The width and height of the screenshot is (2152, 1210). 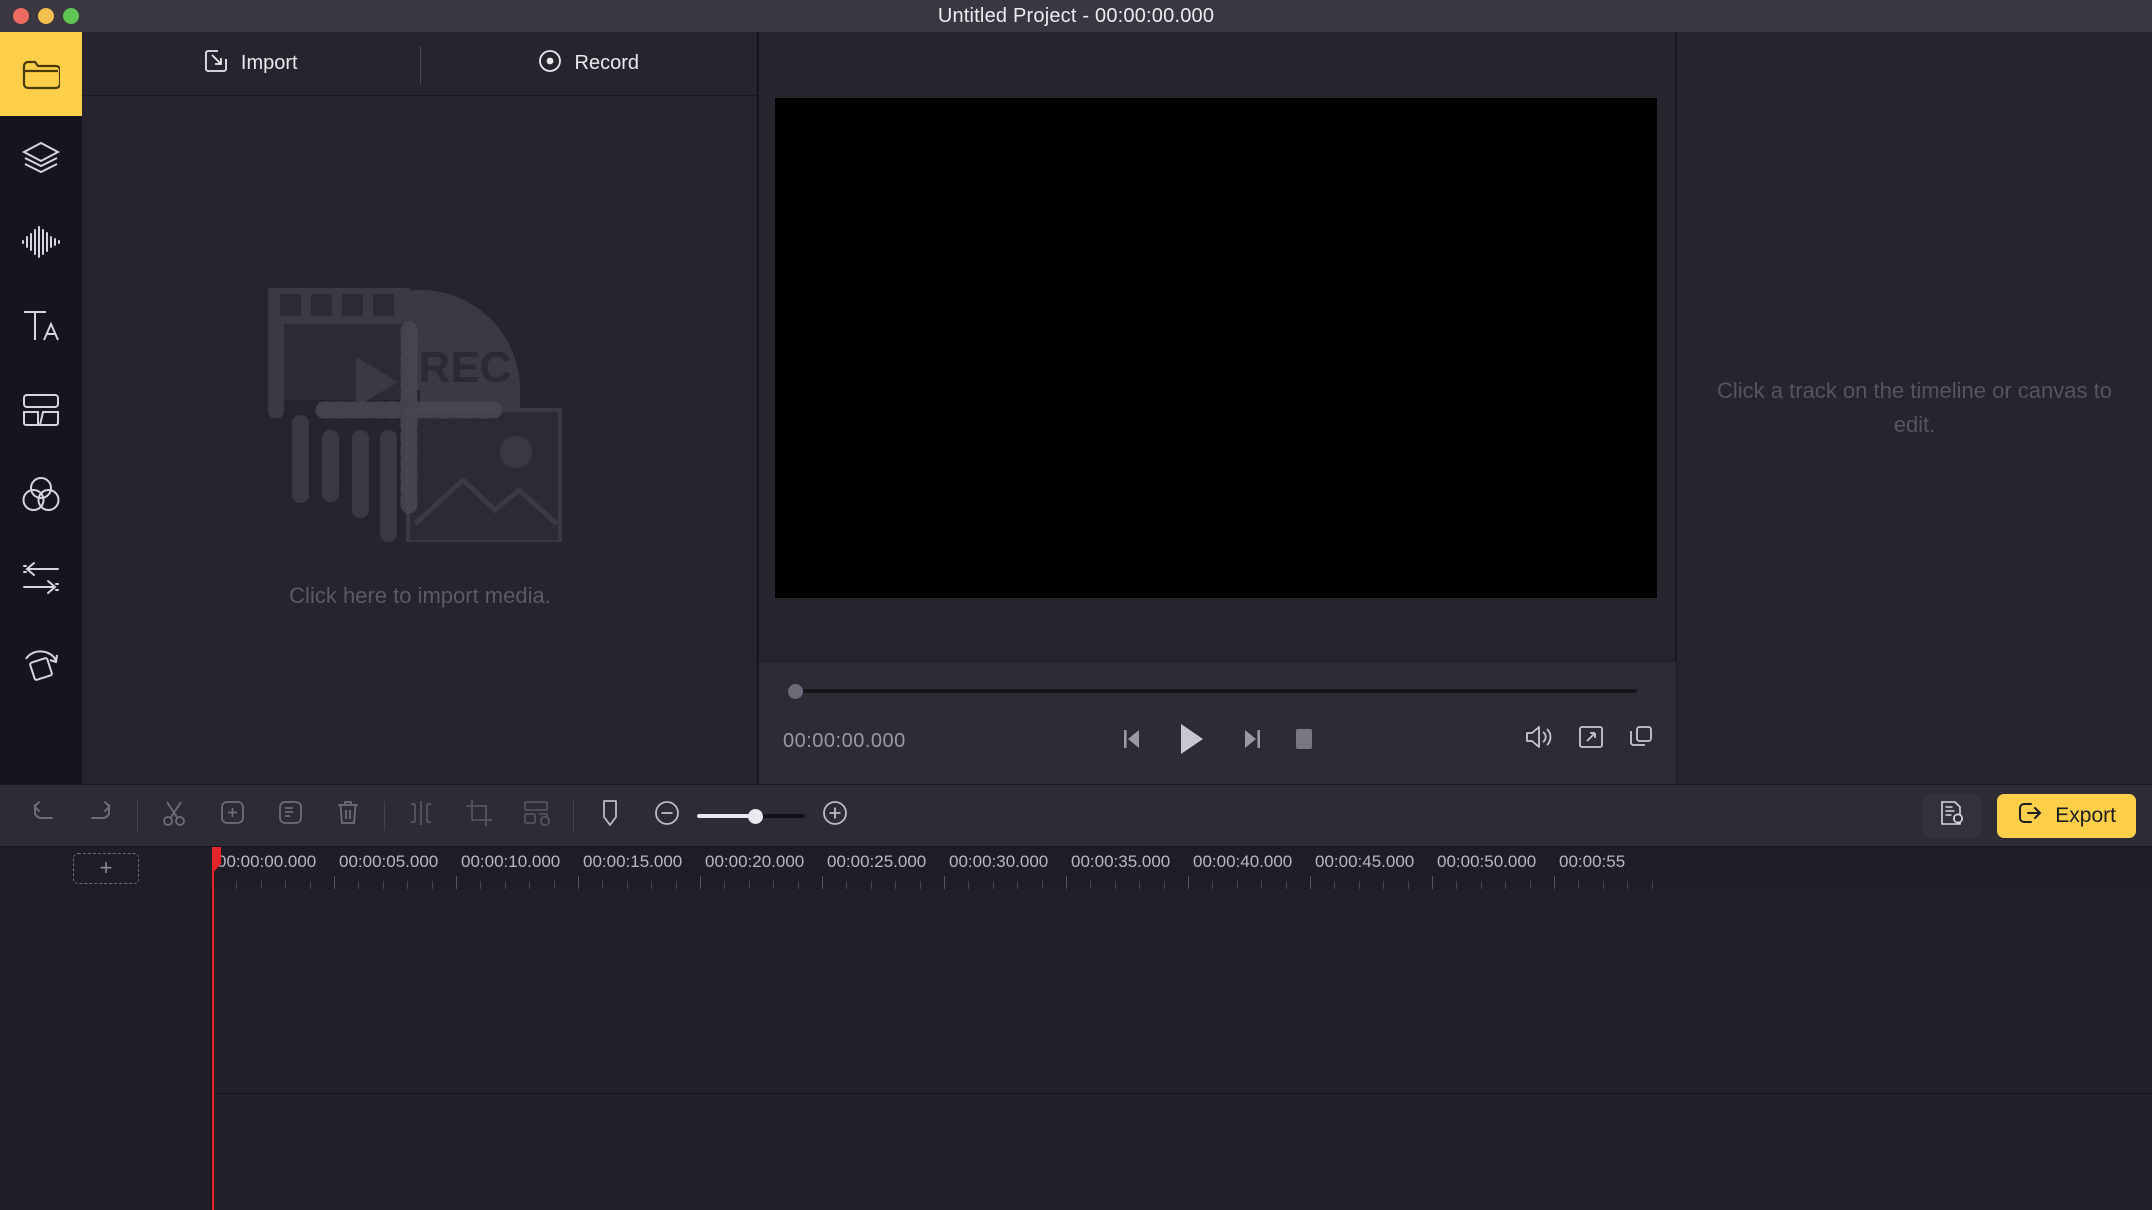 What do you see at coordinates (755, 816) in the screenshot?
I see `zoom-slider-thumb` at bounding box center [755, 816].